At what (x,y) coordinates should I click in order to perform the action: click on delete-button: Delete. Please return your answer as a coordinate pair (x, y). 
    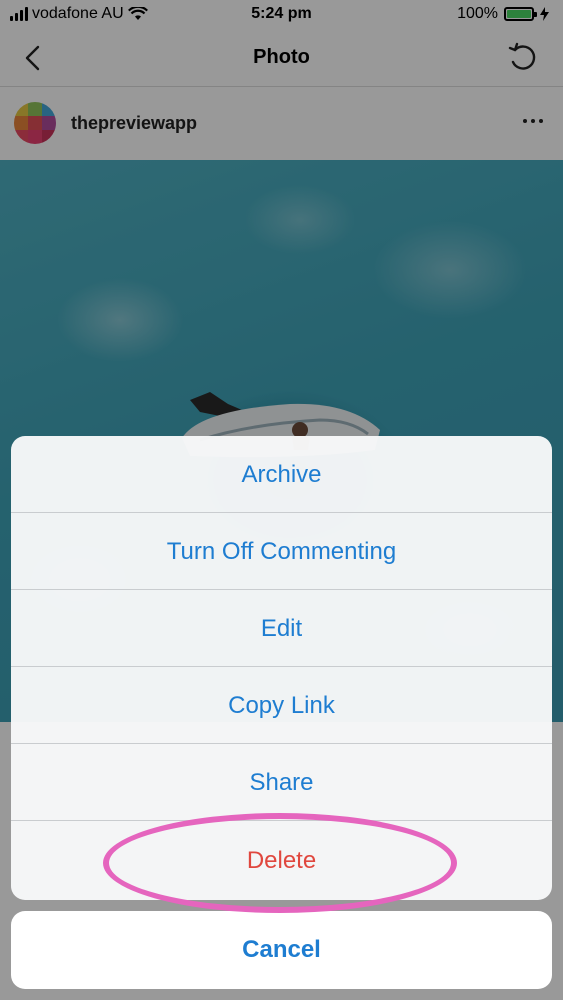
    Looking at the image, I should click on (281, 860).